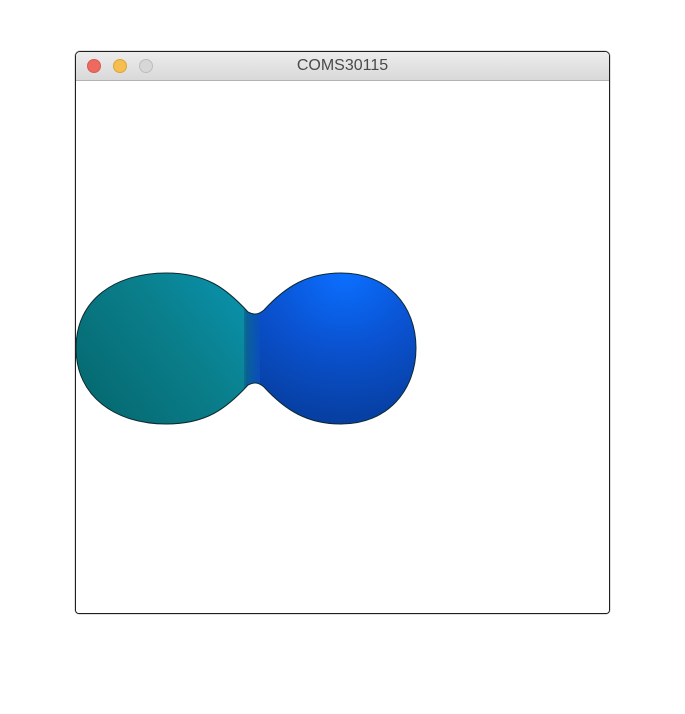 This screenshot has width=685, height=714. I want to click on right-blob, so click(331, 348).